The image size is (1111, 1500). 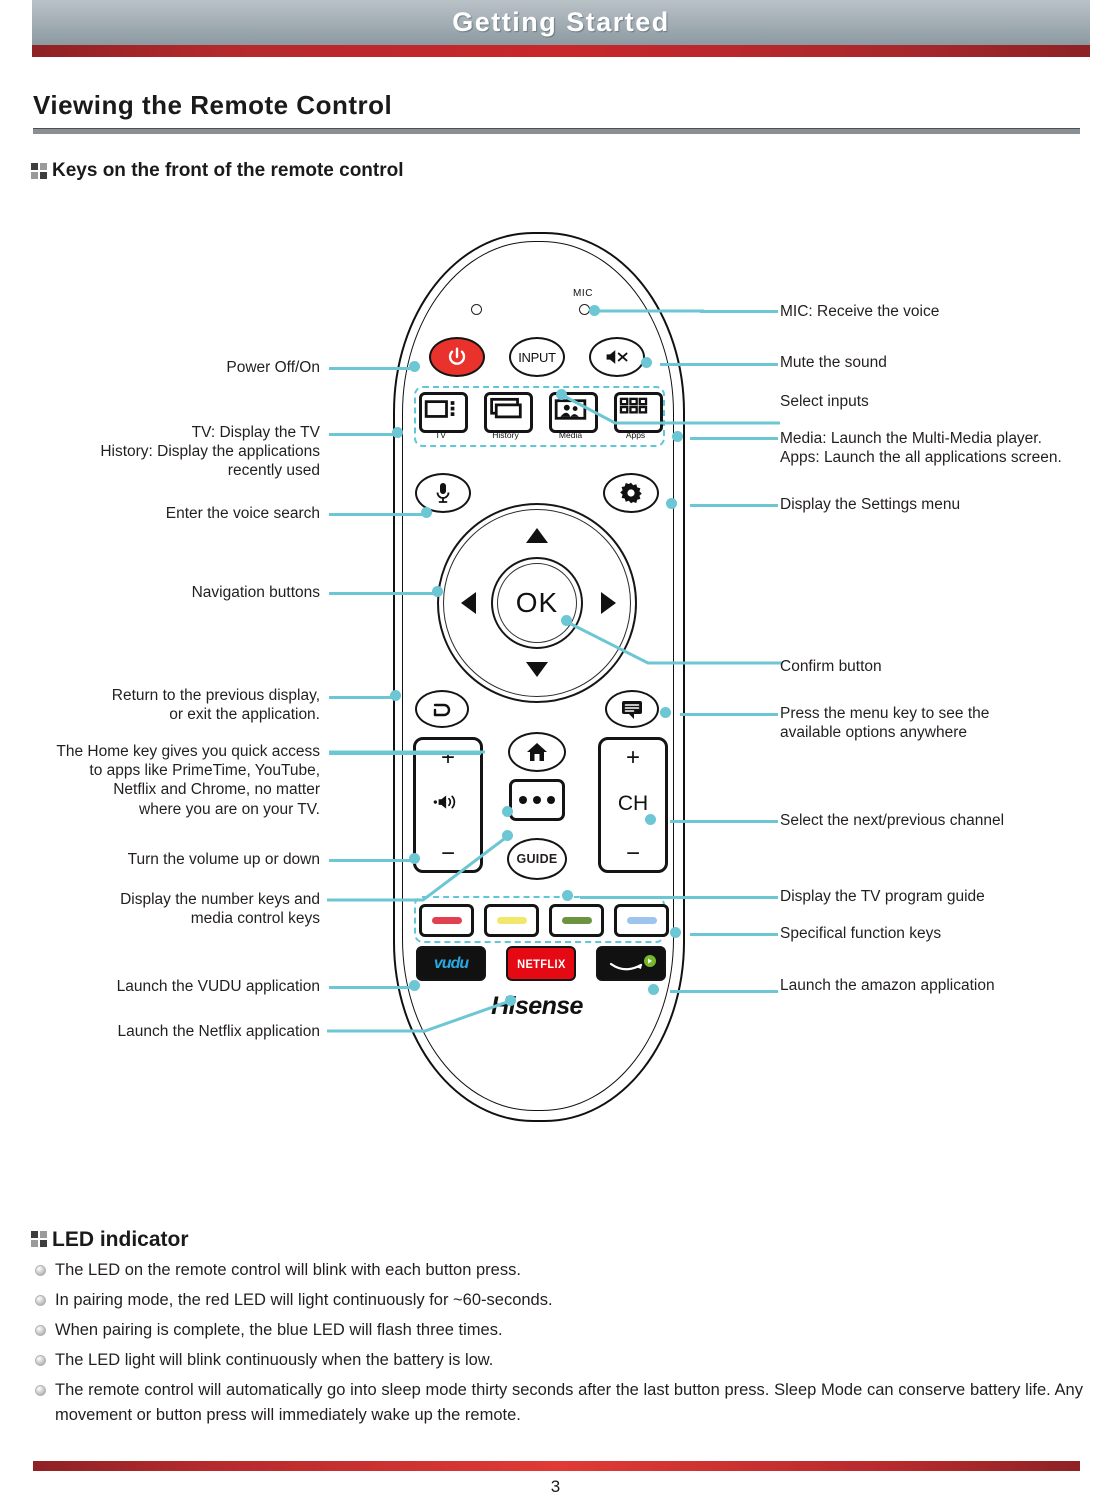 I want to click on leader-inputs-path, so click(x=670, y=409).